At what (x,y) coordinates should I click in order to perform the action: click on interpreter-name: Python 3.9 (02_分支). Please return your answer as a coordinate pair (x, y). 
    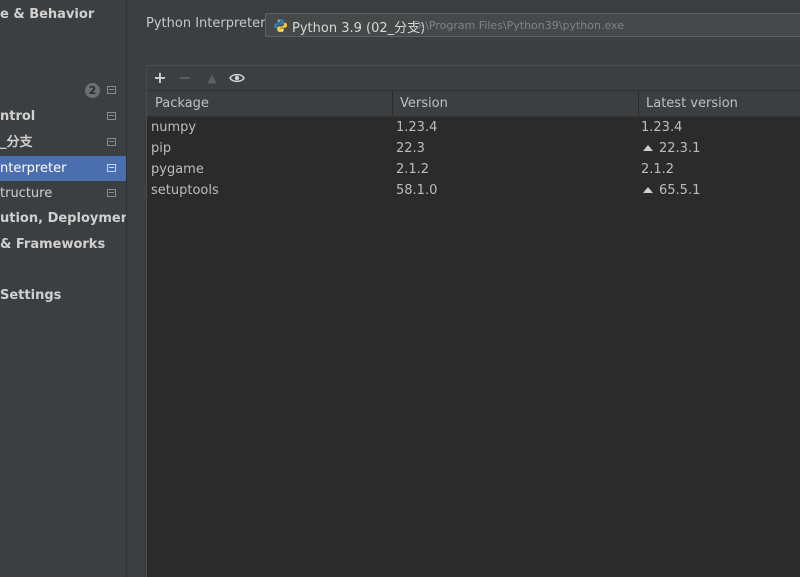
    Looking at the image, I should click on (359, 28).